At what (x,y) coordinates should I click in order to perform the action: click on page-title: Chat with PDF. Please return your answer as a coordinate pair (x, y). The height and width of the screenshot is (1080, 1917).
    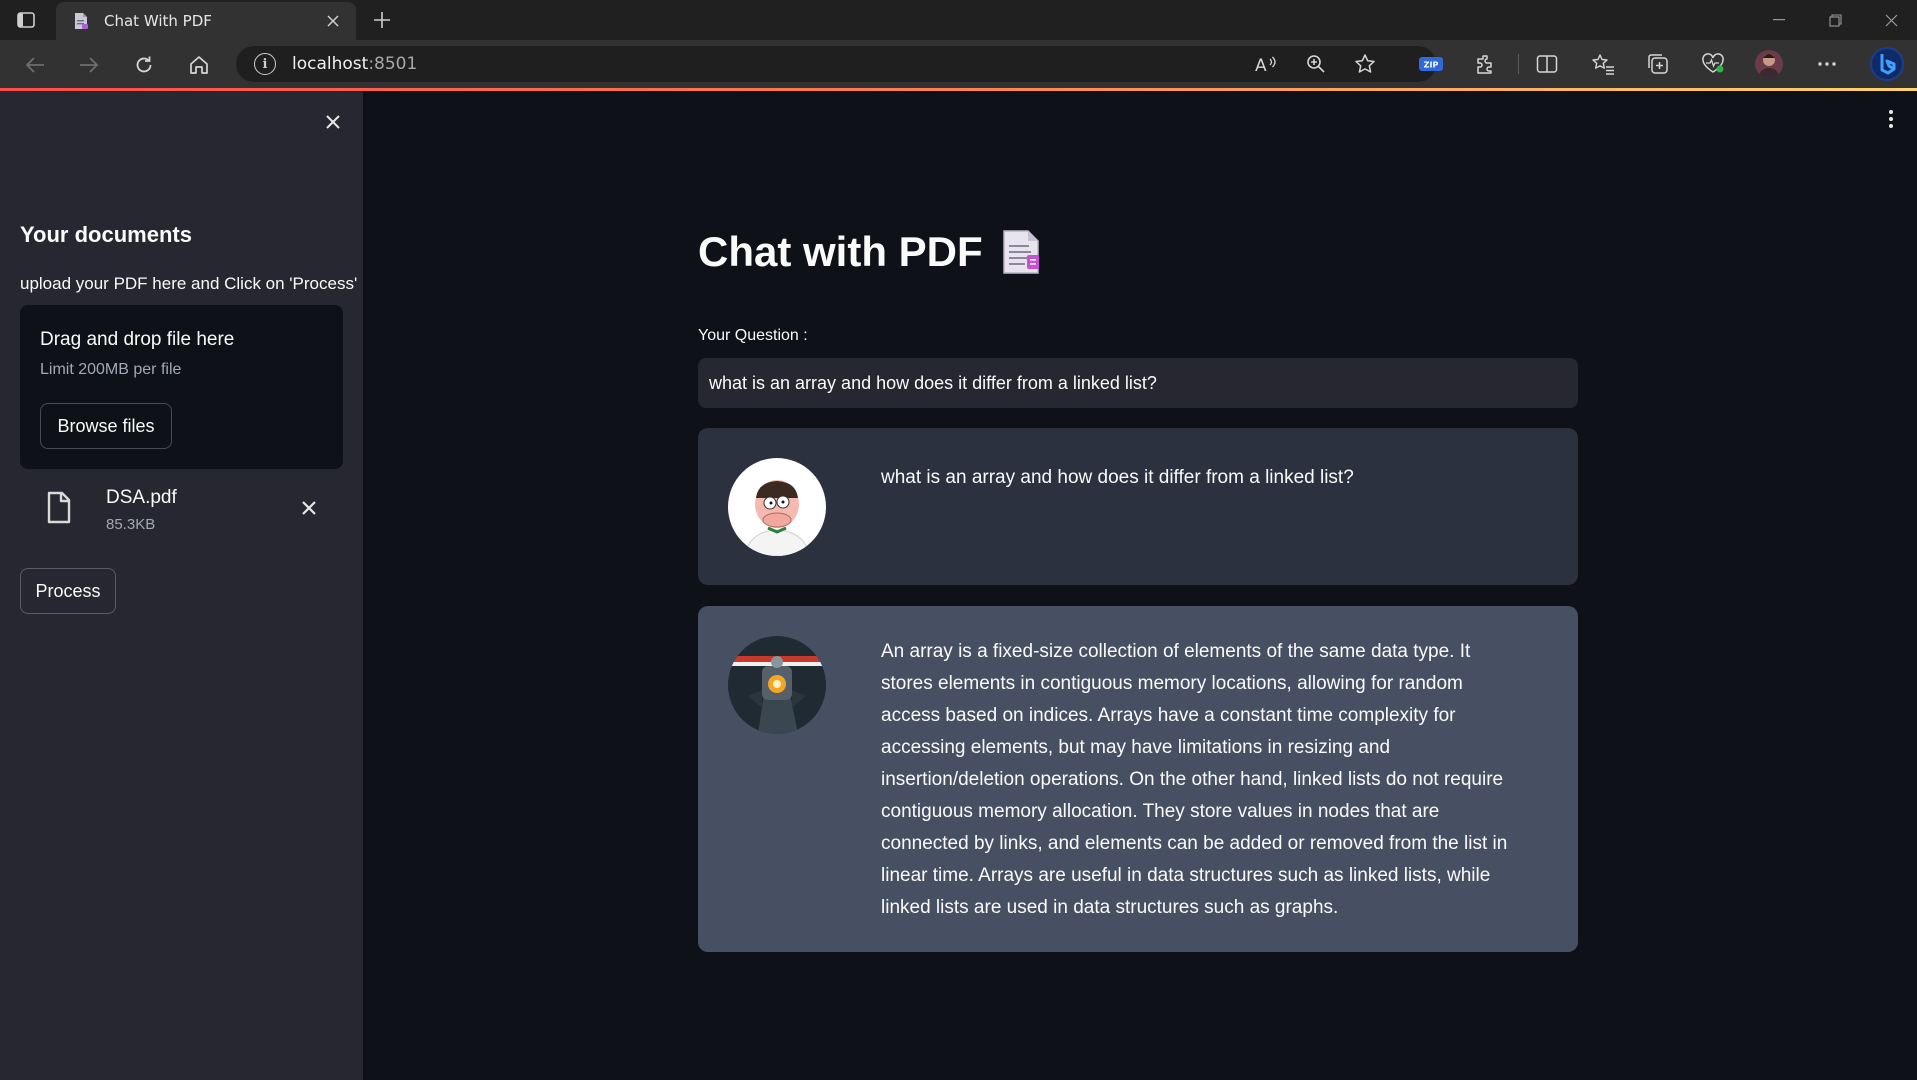
    Looking at the image, I should click on (869, 252).